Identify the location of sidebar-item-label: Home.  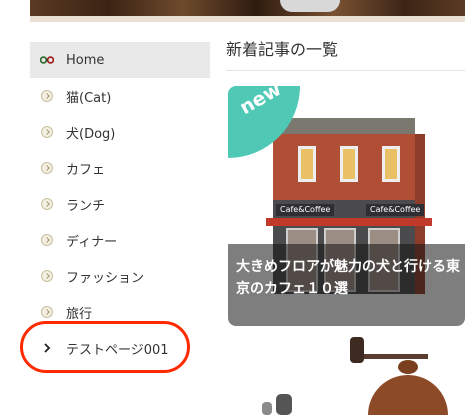
(85, 60).